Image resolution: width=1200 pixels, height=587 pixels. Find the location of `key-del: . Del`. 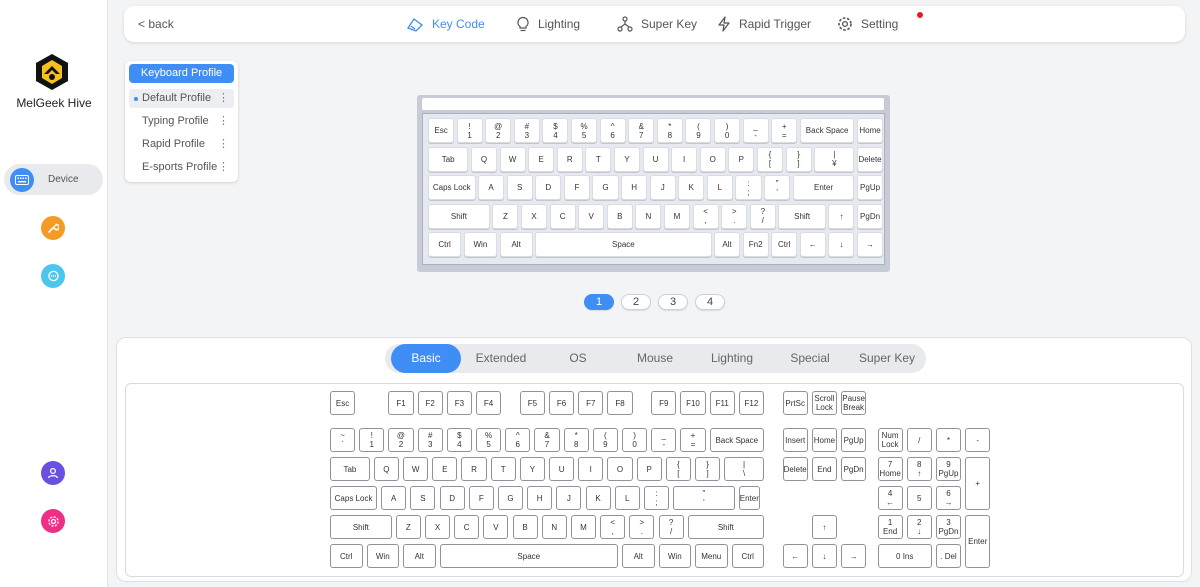

key-del: . Del is located at coordinates (948, 556).